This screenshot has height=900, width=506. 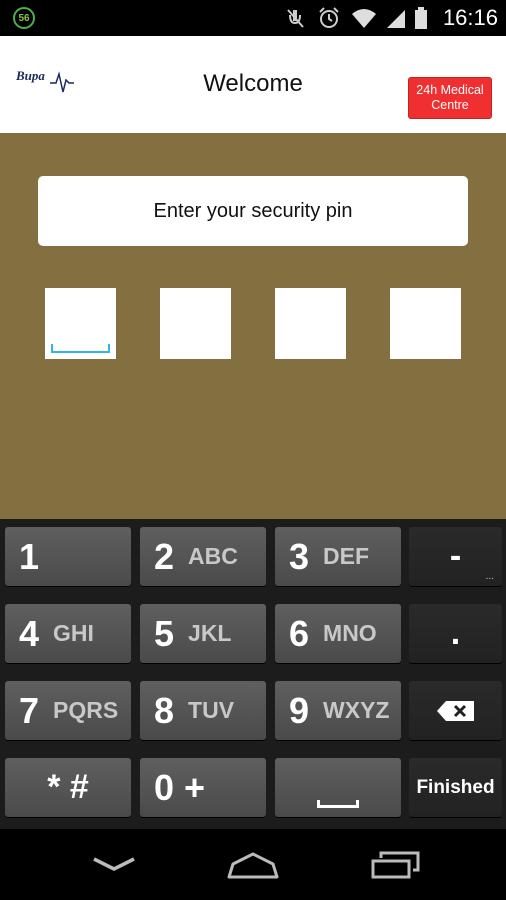 I want to click on key-7-number: 7, so click(x=29, y=710).